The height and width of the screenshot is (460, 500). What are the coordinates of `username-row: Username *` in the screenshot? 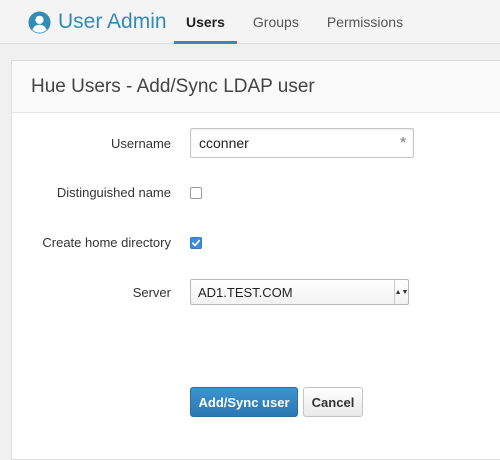 It's located at (256, 143).